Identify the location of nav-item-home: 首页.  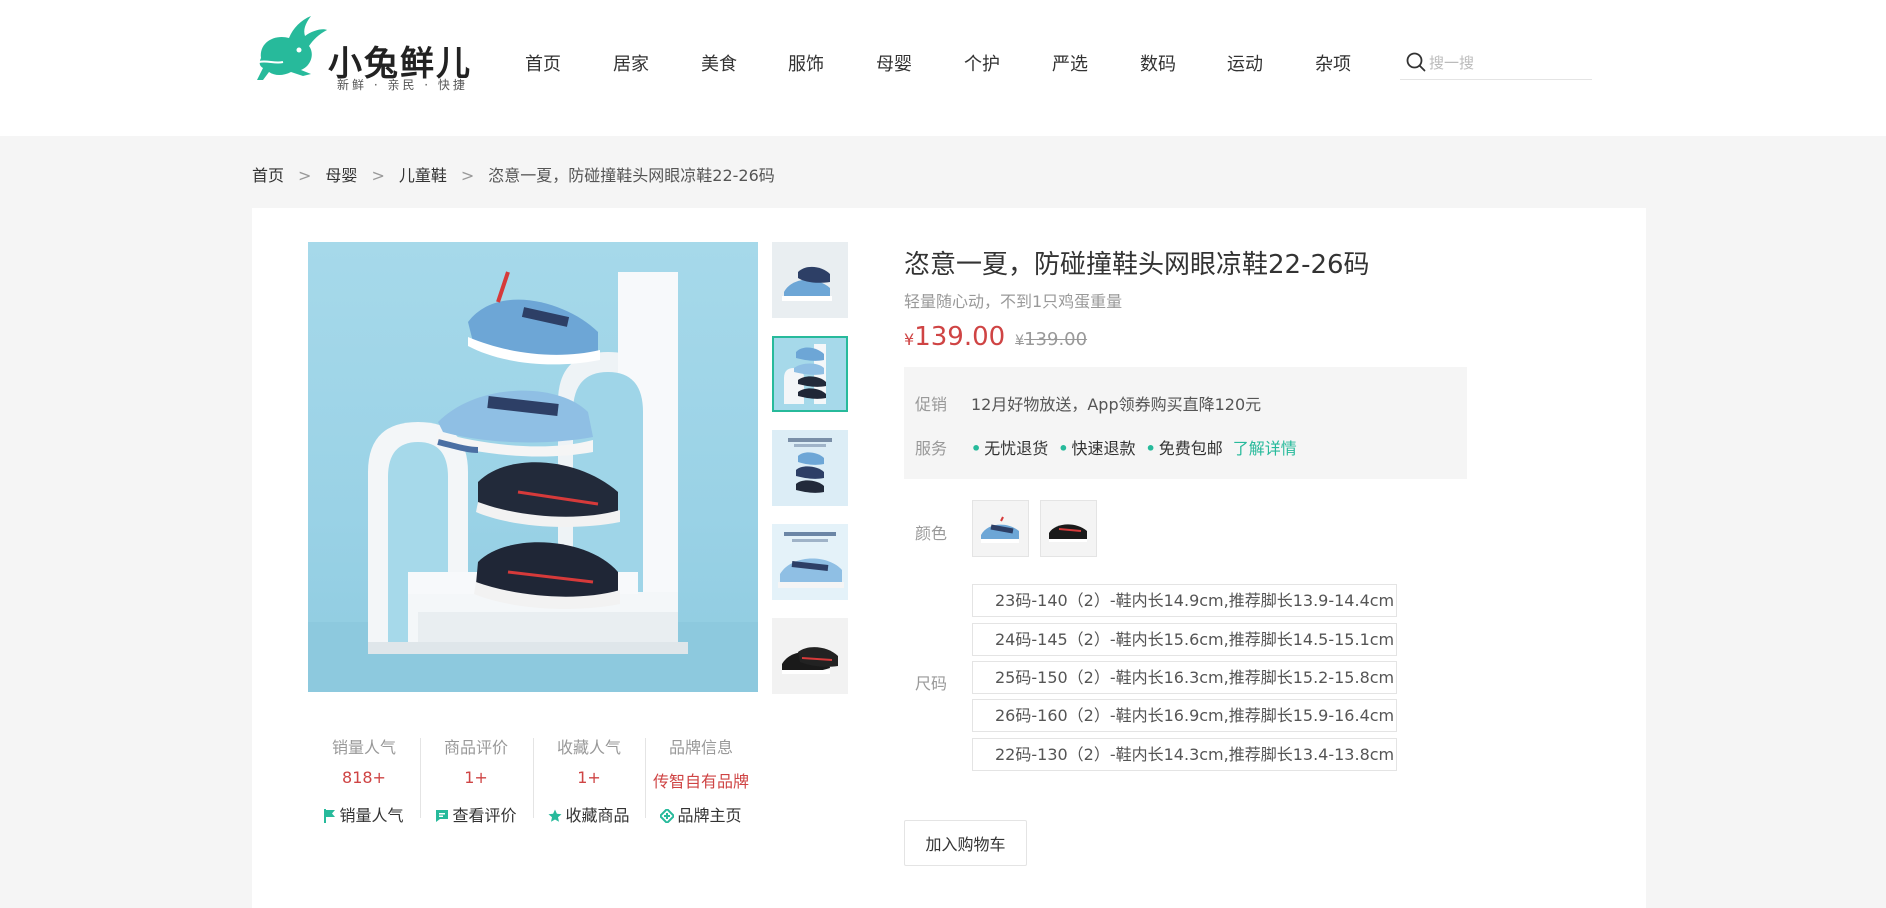
(543, 63).